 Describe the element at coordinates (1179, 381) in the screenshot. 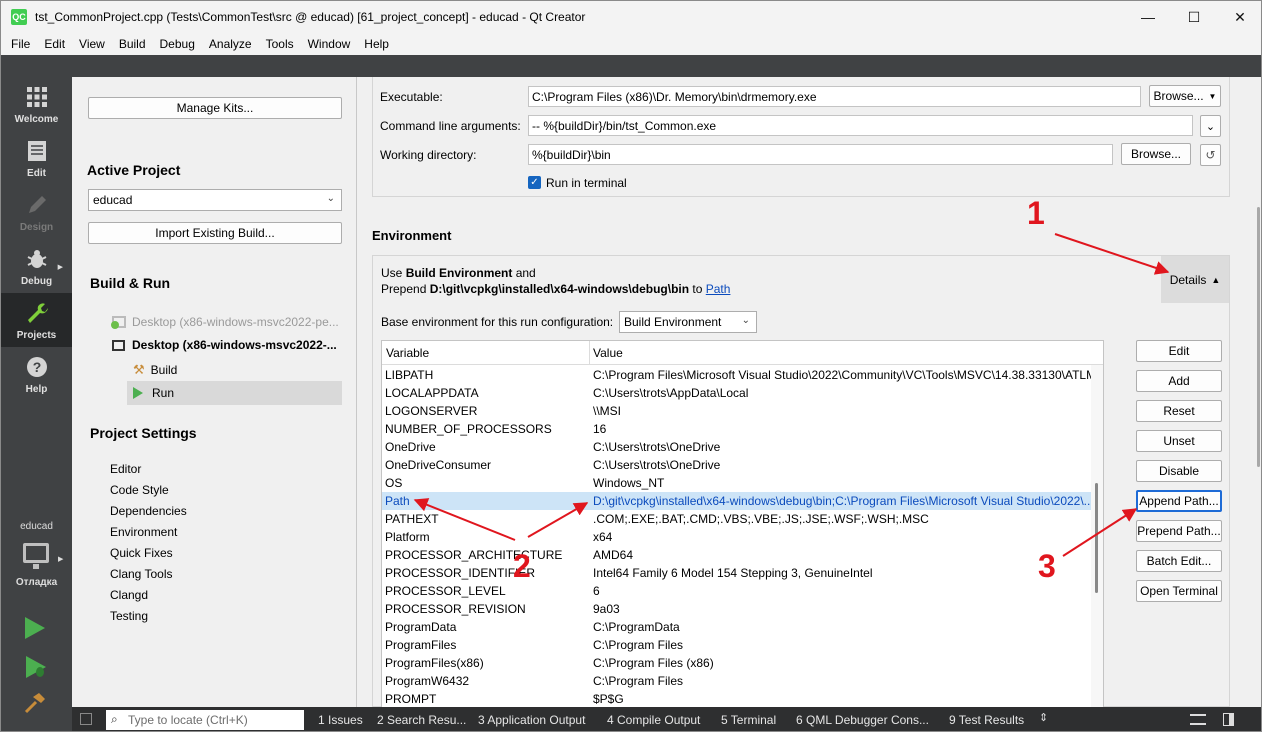

I see `add-button: Add` at that location.